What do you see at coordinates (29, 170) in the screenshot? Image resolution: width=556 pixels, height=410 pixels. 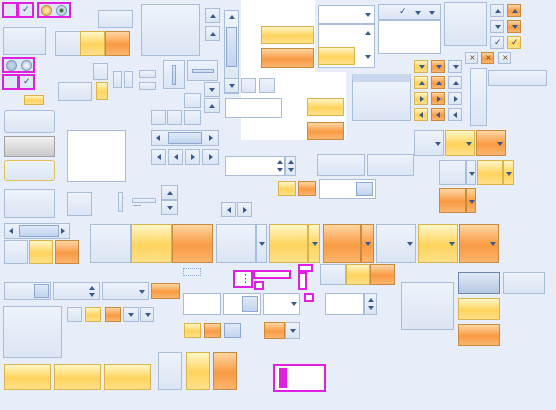 I see `button-focused` at bounding box center [29, 170].